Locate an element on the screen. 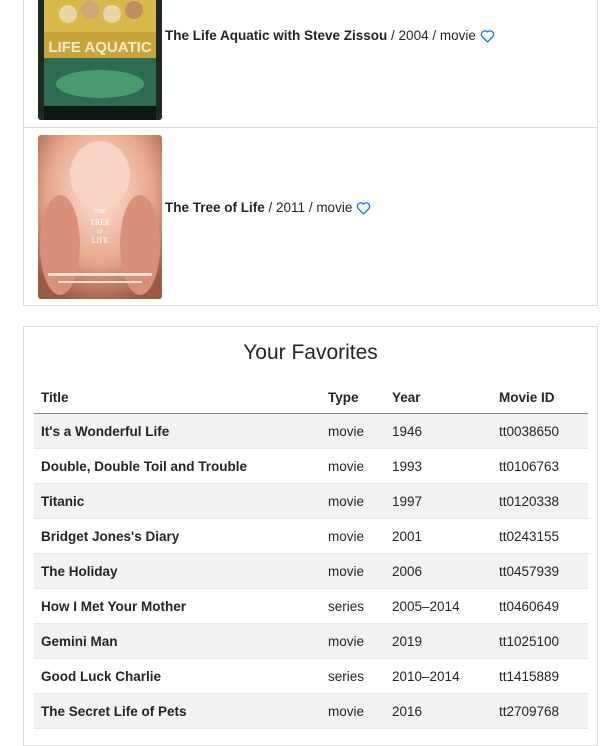 The height and width of the screenshot is (746, 615). title-cell: It's a Wonderful Life is located at coordinates (177, 431).